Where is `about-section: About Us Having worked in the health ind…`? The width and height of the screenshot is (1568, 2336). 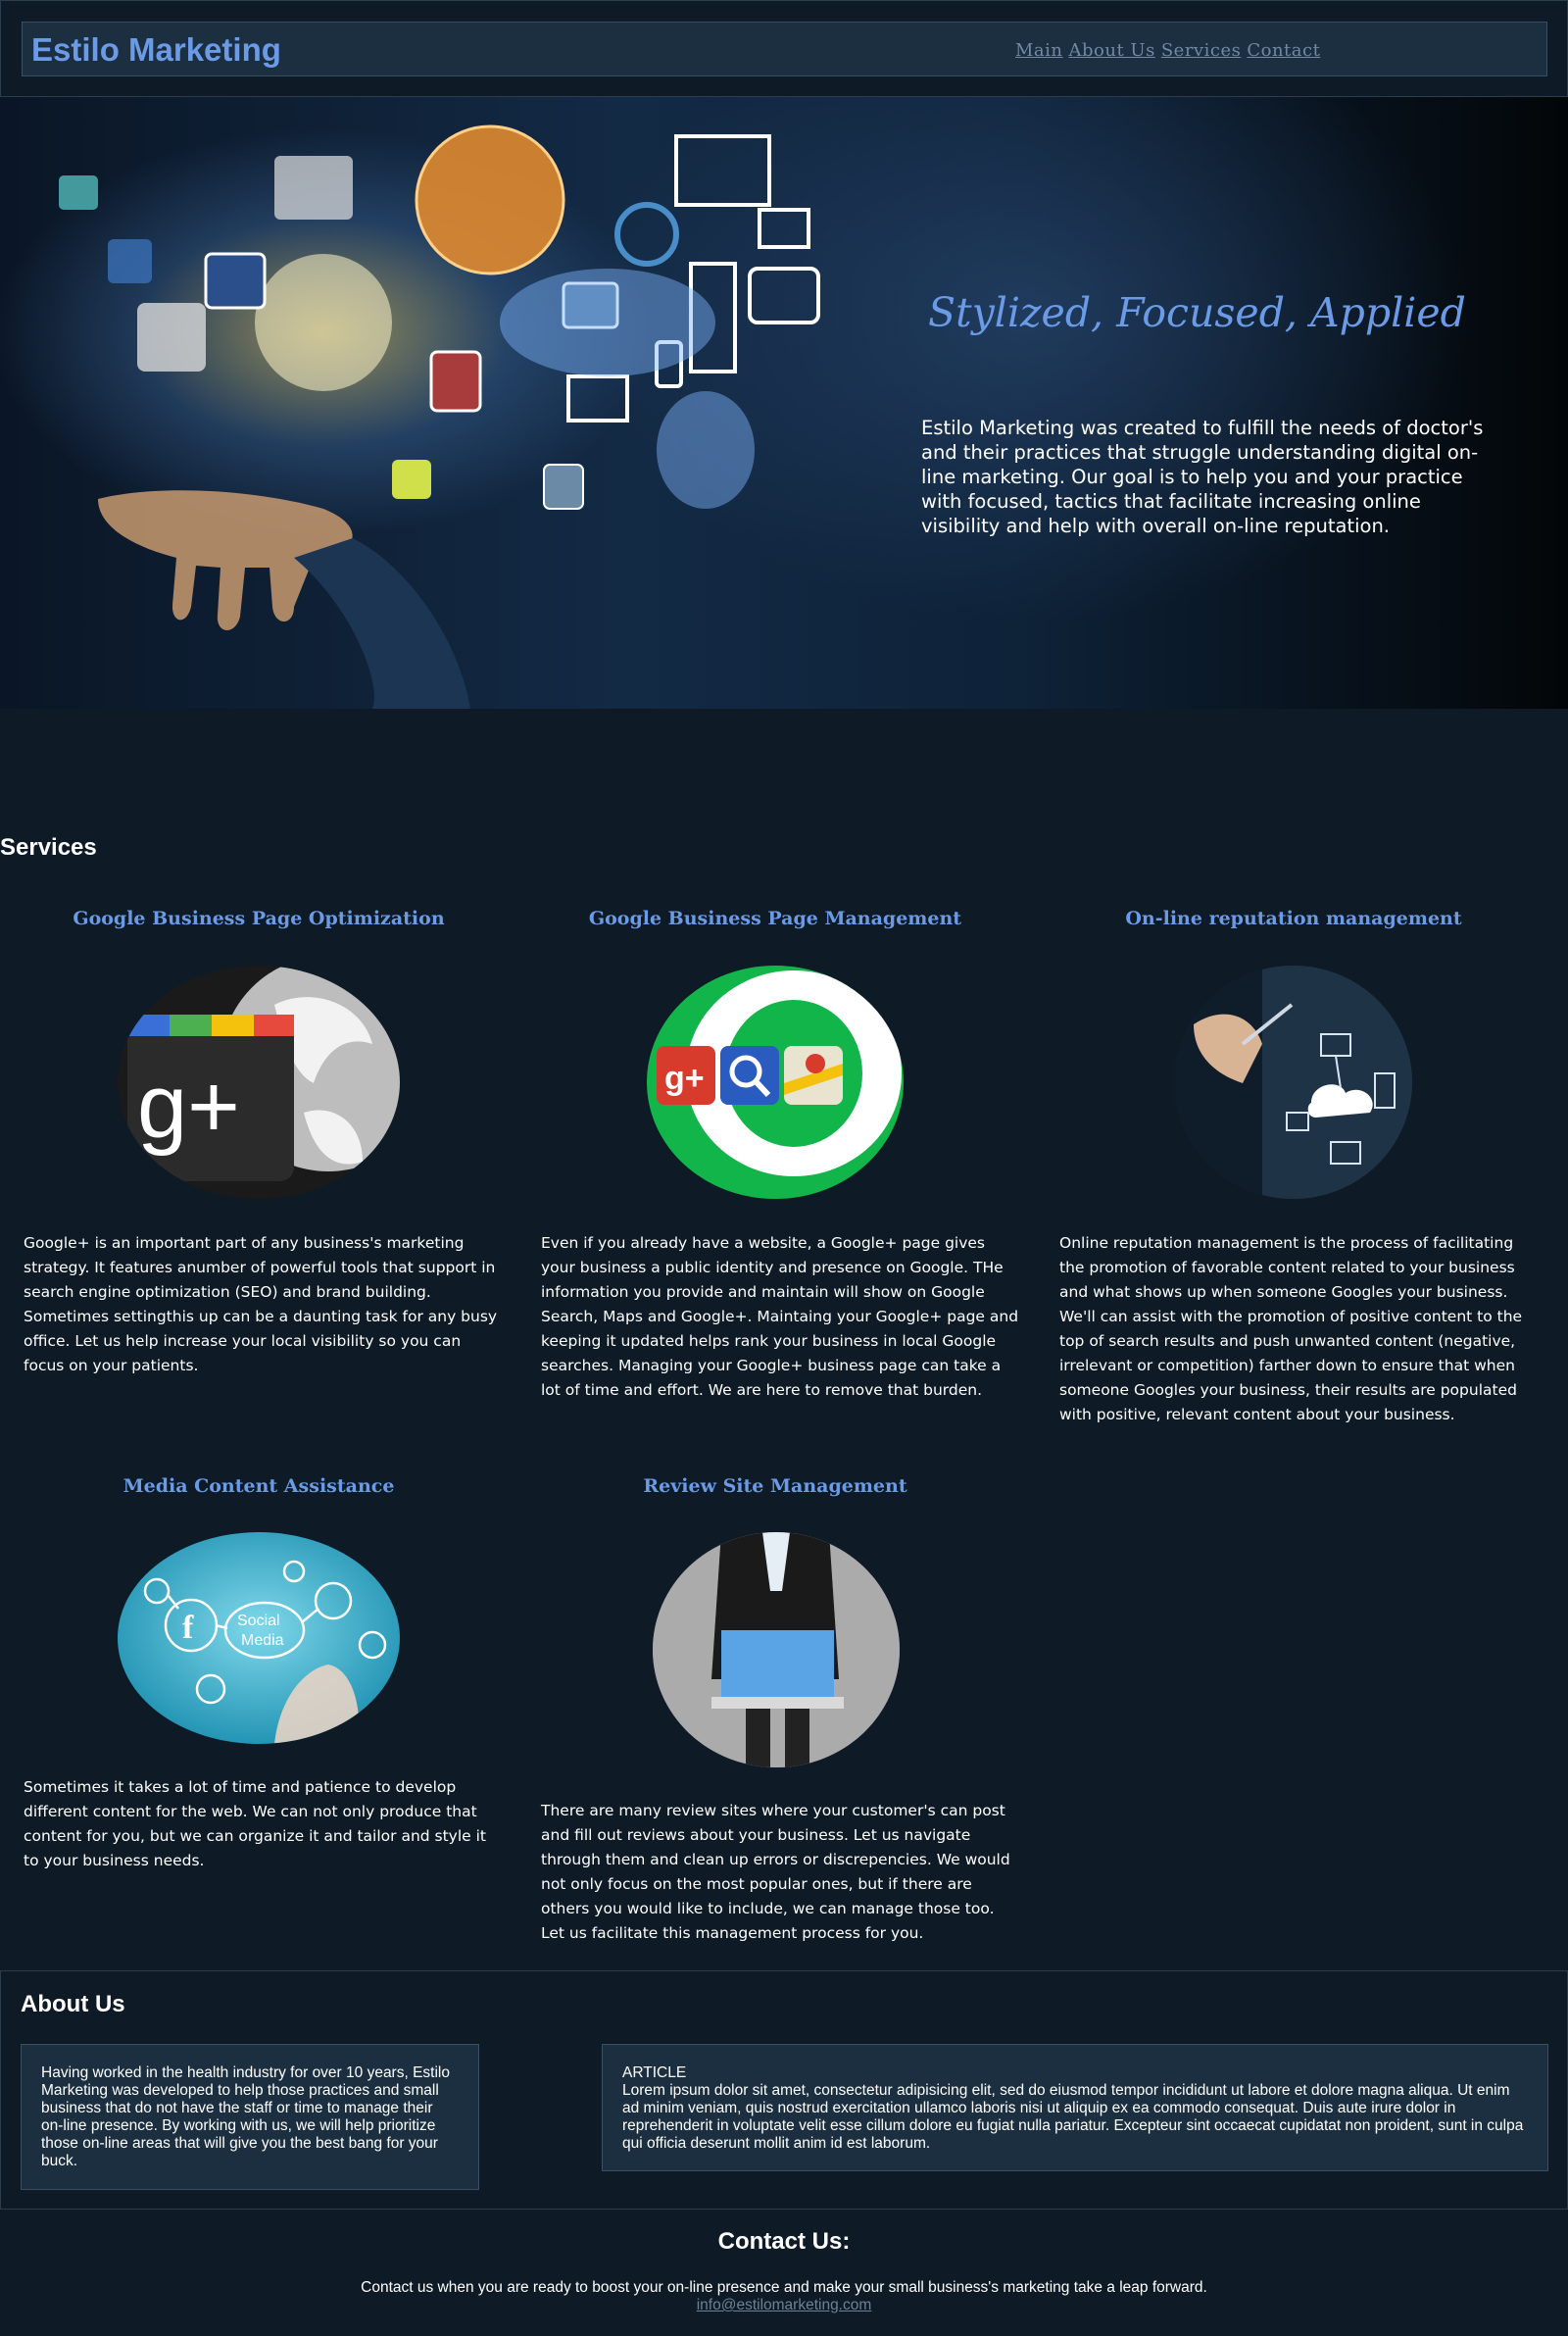
about-section: About Us Having worked in the health ind… is located at coordinates (784, 2090).